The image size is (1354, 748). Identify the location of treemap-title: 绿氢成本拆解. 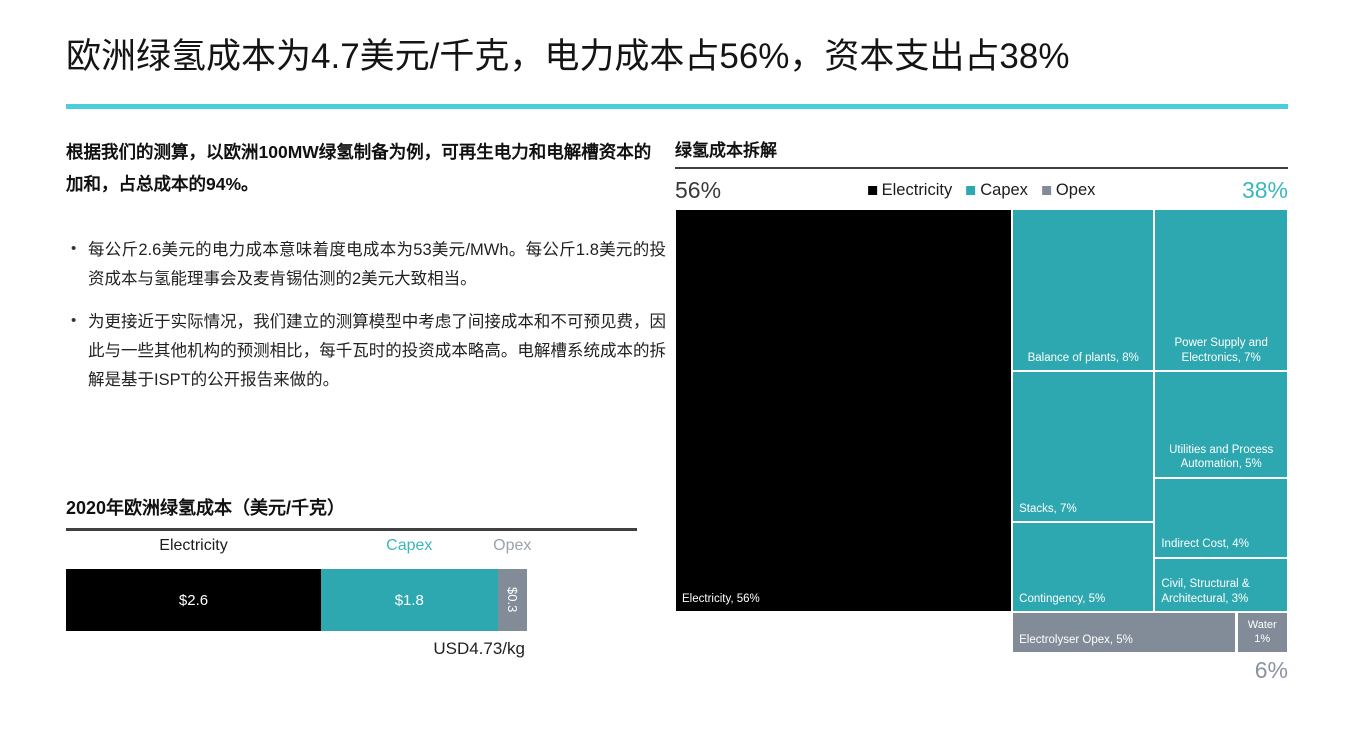
(726, 150).